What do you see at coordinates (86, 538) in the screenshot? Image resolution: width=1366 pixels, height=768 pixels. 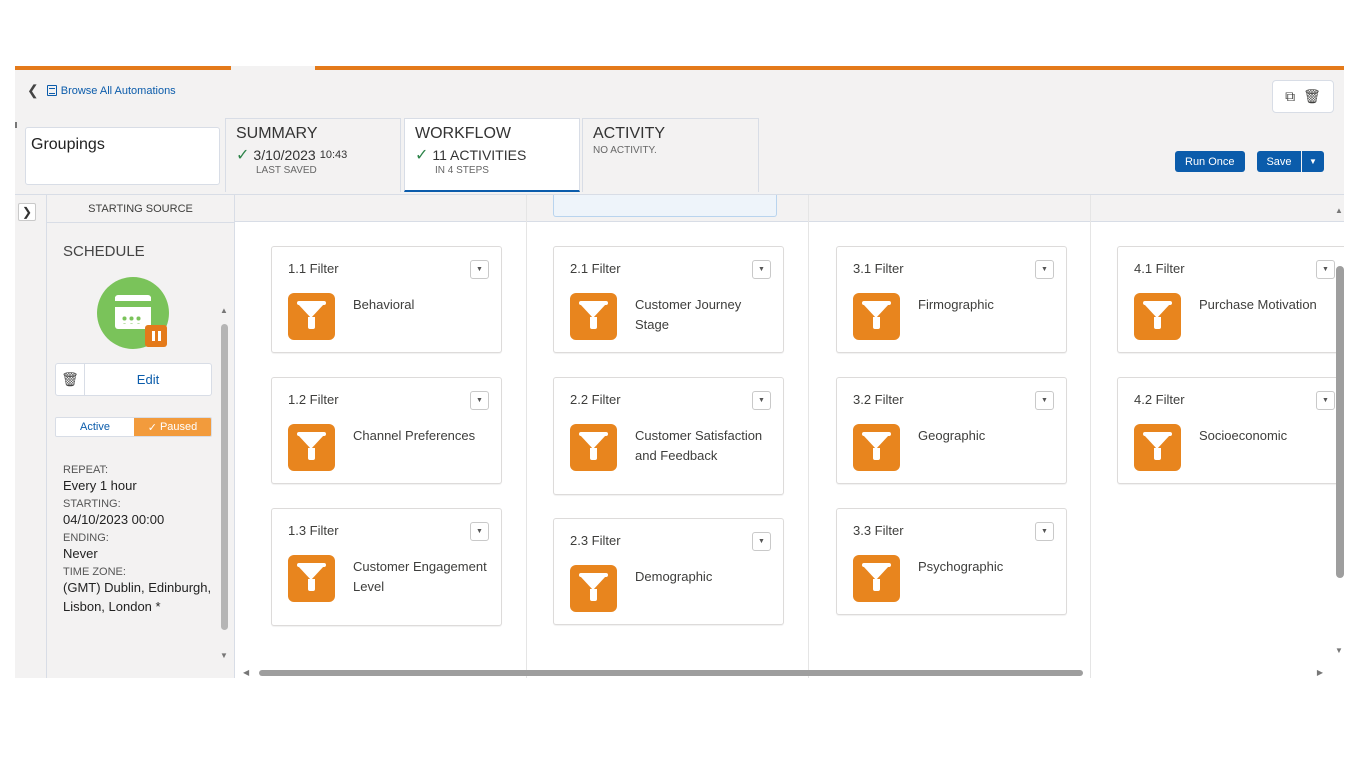 I see `ending-label: ENDING:` at bounding box center [86, 538].